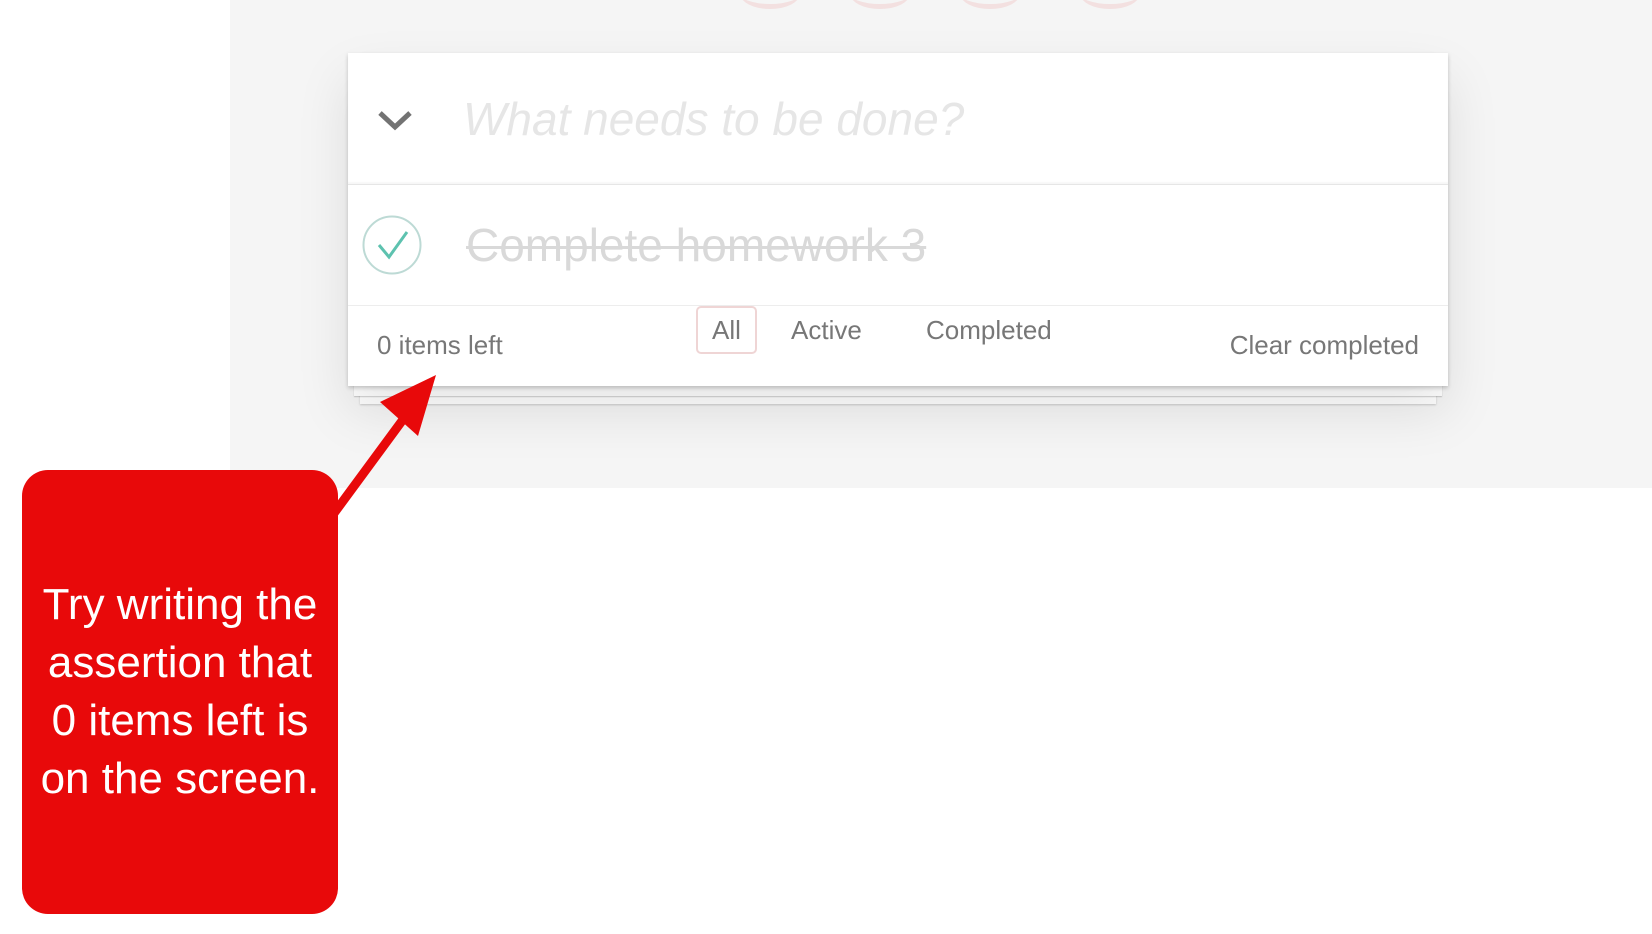 This screenshot has height=934, width=1652. Describe the element at coordinates (726, 330) in the screenshot. I see `filter-all: All` at that location.